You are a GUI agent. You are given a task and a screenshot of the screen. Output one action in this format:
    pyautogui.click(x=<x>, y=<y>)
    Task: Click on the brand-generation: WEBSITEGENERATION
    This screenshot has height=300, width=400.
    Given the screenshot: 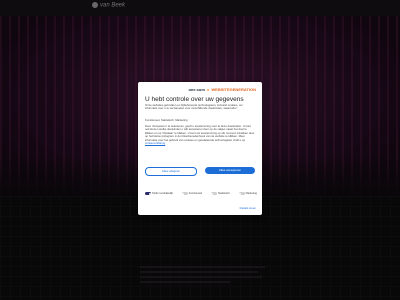 What is the action you would take?
    pyautogui.click(x=233, y=89)
    